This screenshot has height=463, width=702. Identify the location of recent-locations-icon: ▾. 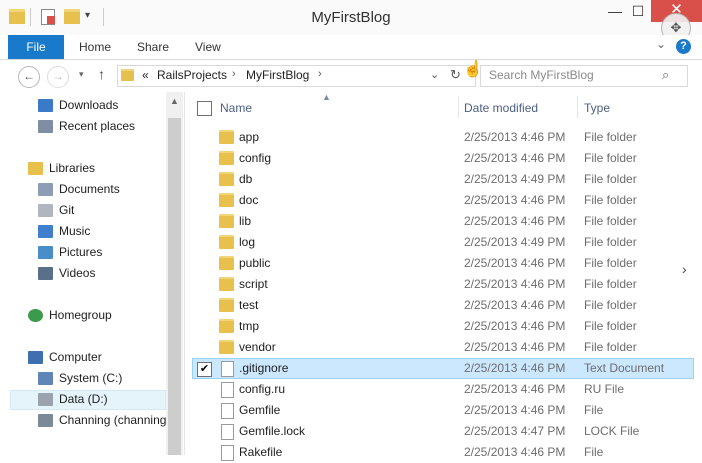
(81, 74).